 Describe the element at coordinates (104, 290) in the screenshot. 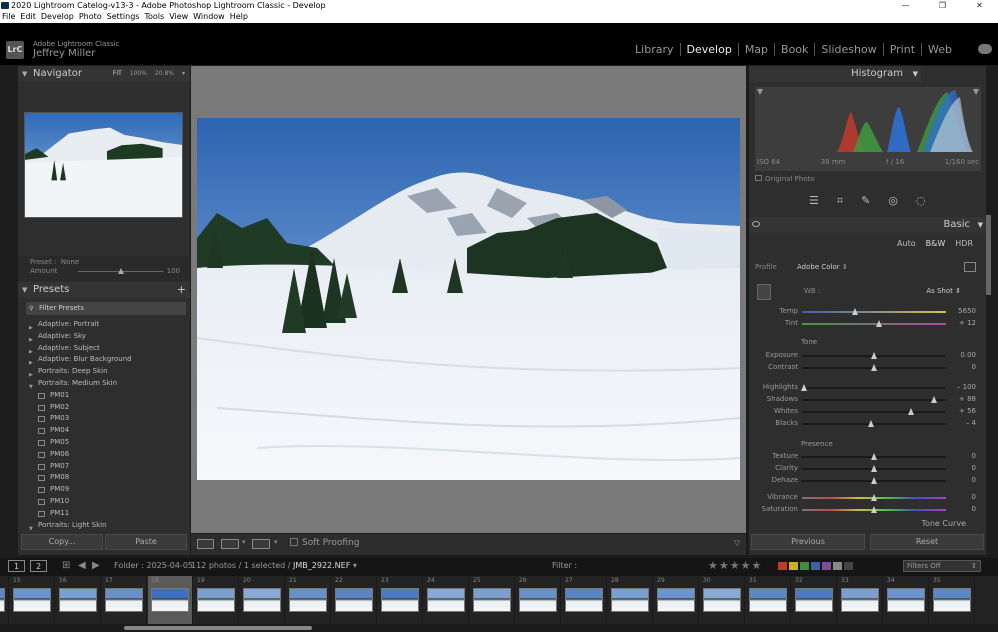

I see `presets-header: ▼ Presets +` at that location.